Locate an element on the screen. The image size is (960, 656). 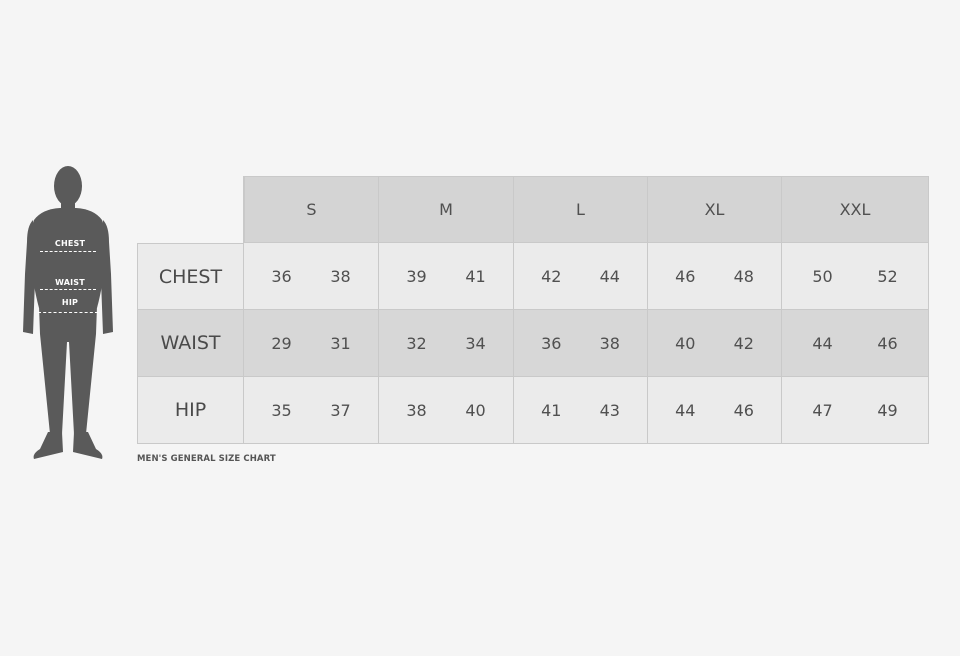
size-cell: 29 31 is located at coordinates (311, 343).